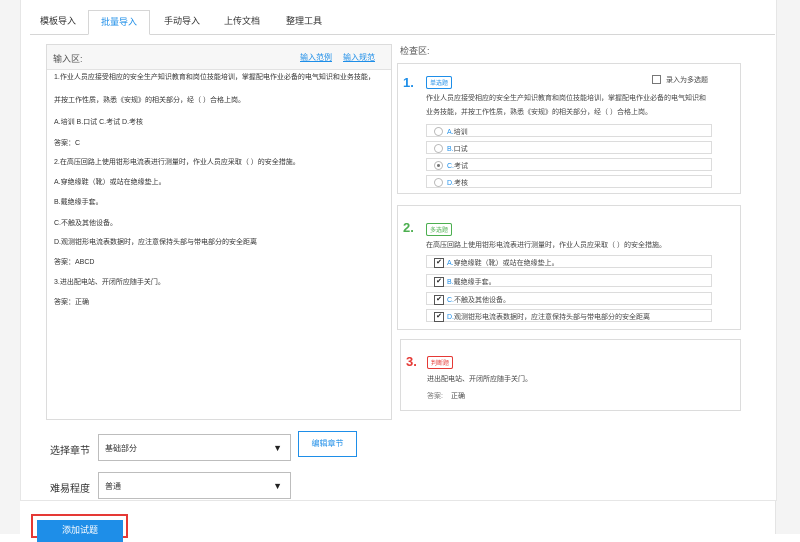 This screenshot has height=542, width=800. I want to click on multi-choice-checkbox, so click(656, 79).